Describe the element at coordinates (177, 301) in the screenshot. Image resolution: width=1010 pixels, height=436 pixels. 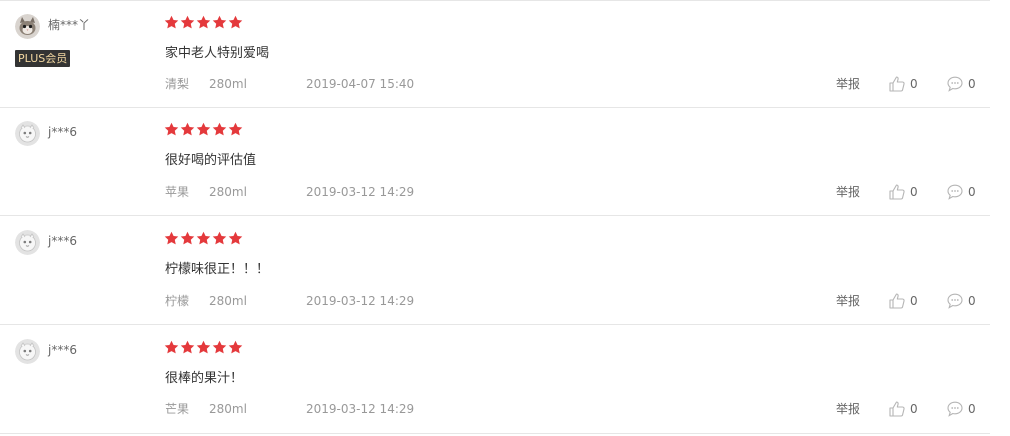
I see `product-flavor: 柠檬` at that location.